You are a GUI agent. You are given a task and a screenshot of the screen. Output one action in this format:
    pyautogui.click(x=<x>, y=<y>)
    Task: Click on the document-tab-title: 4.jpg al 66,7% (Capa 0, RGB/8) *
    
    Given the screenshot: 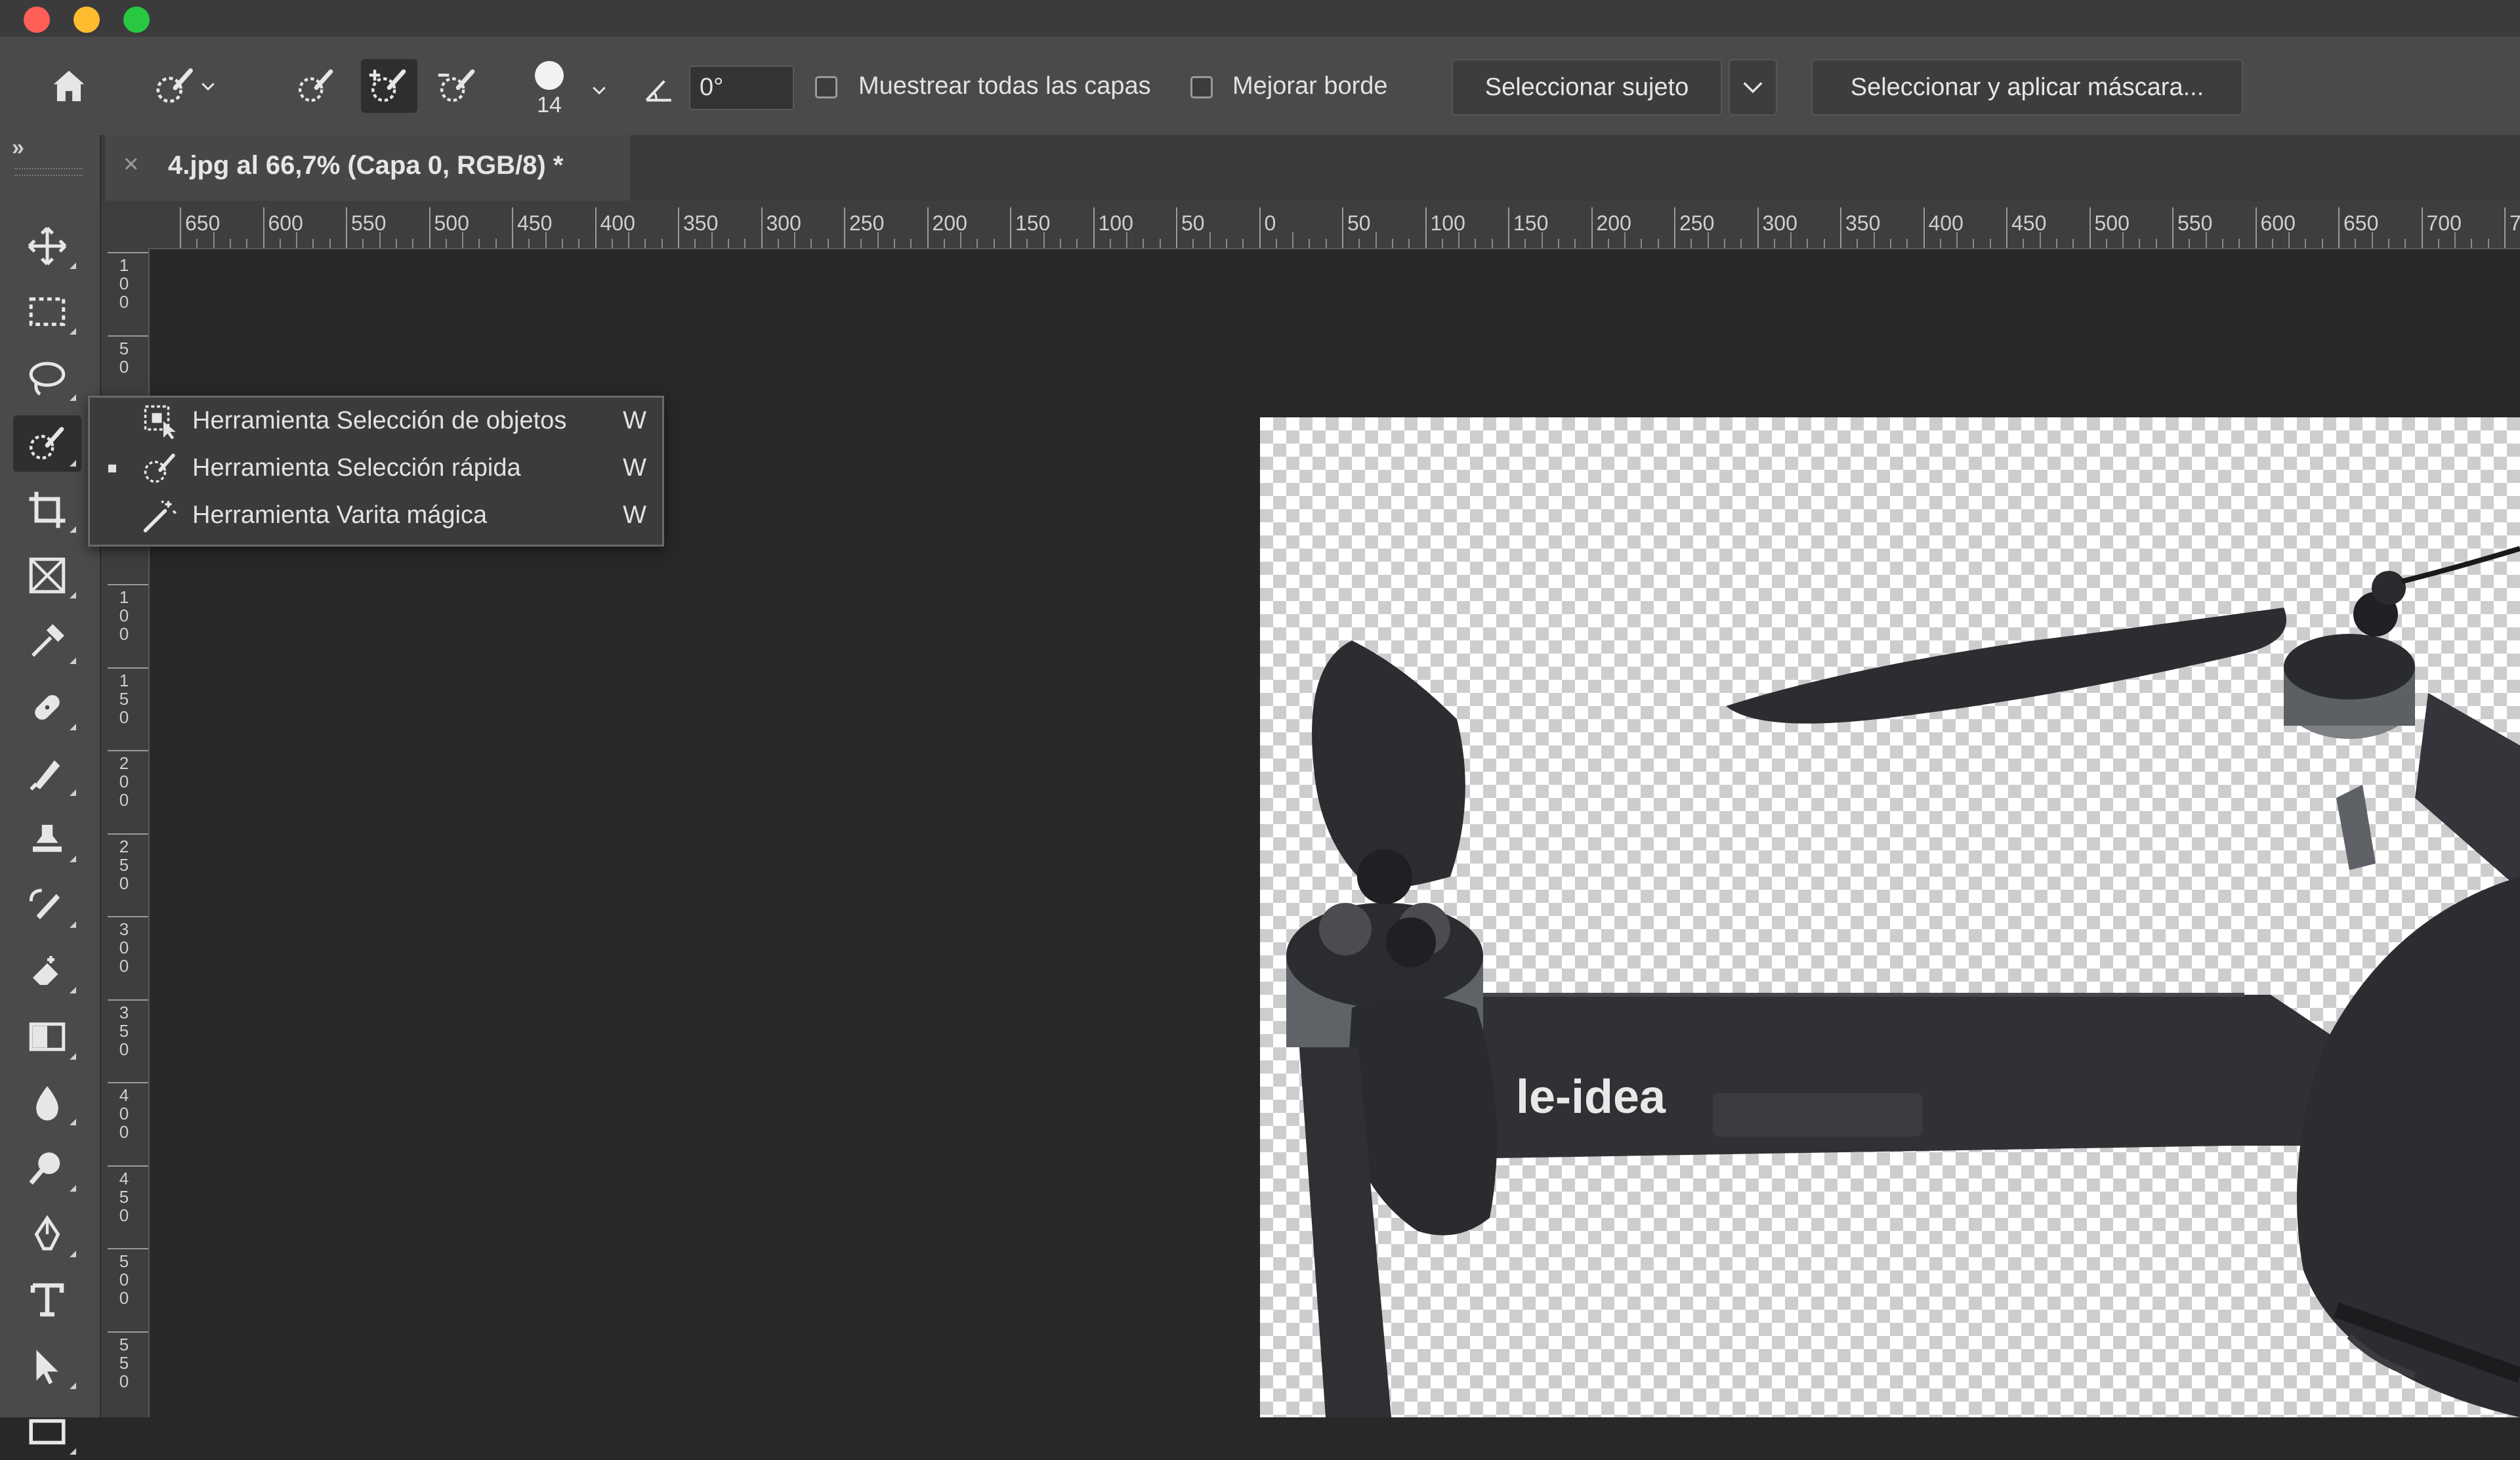 What is the action you would take?
    pyautogui.click(x=366, y=165)
    